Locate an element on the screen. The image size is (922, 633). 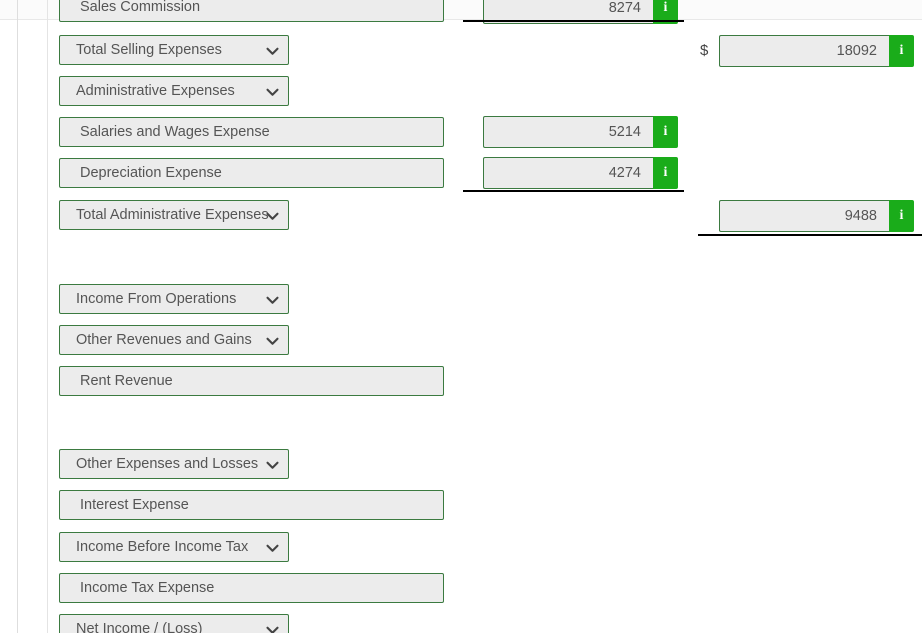
label-text: Income Tax Expense is located at coordinates (147, 588).